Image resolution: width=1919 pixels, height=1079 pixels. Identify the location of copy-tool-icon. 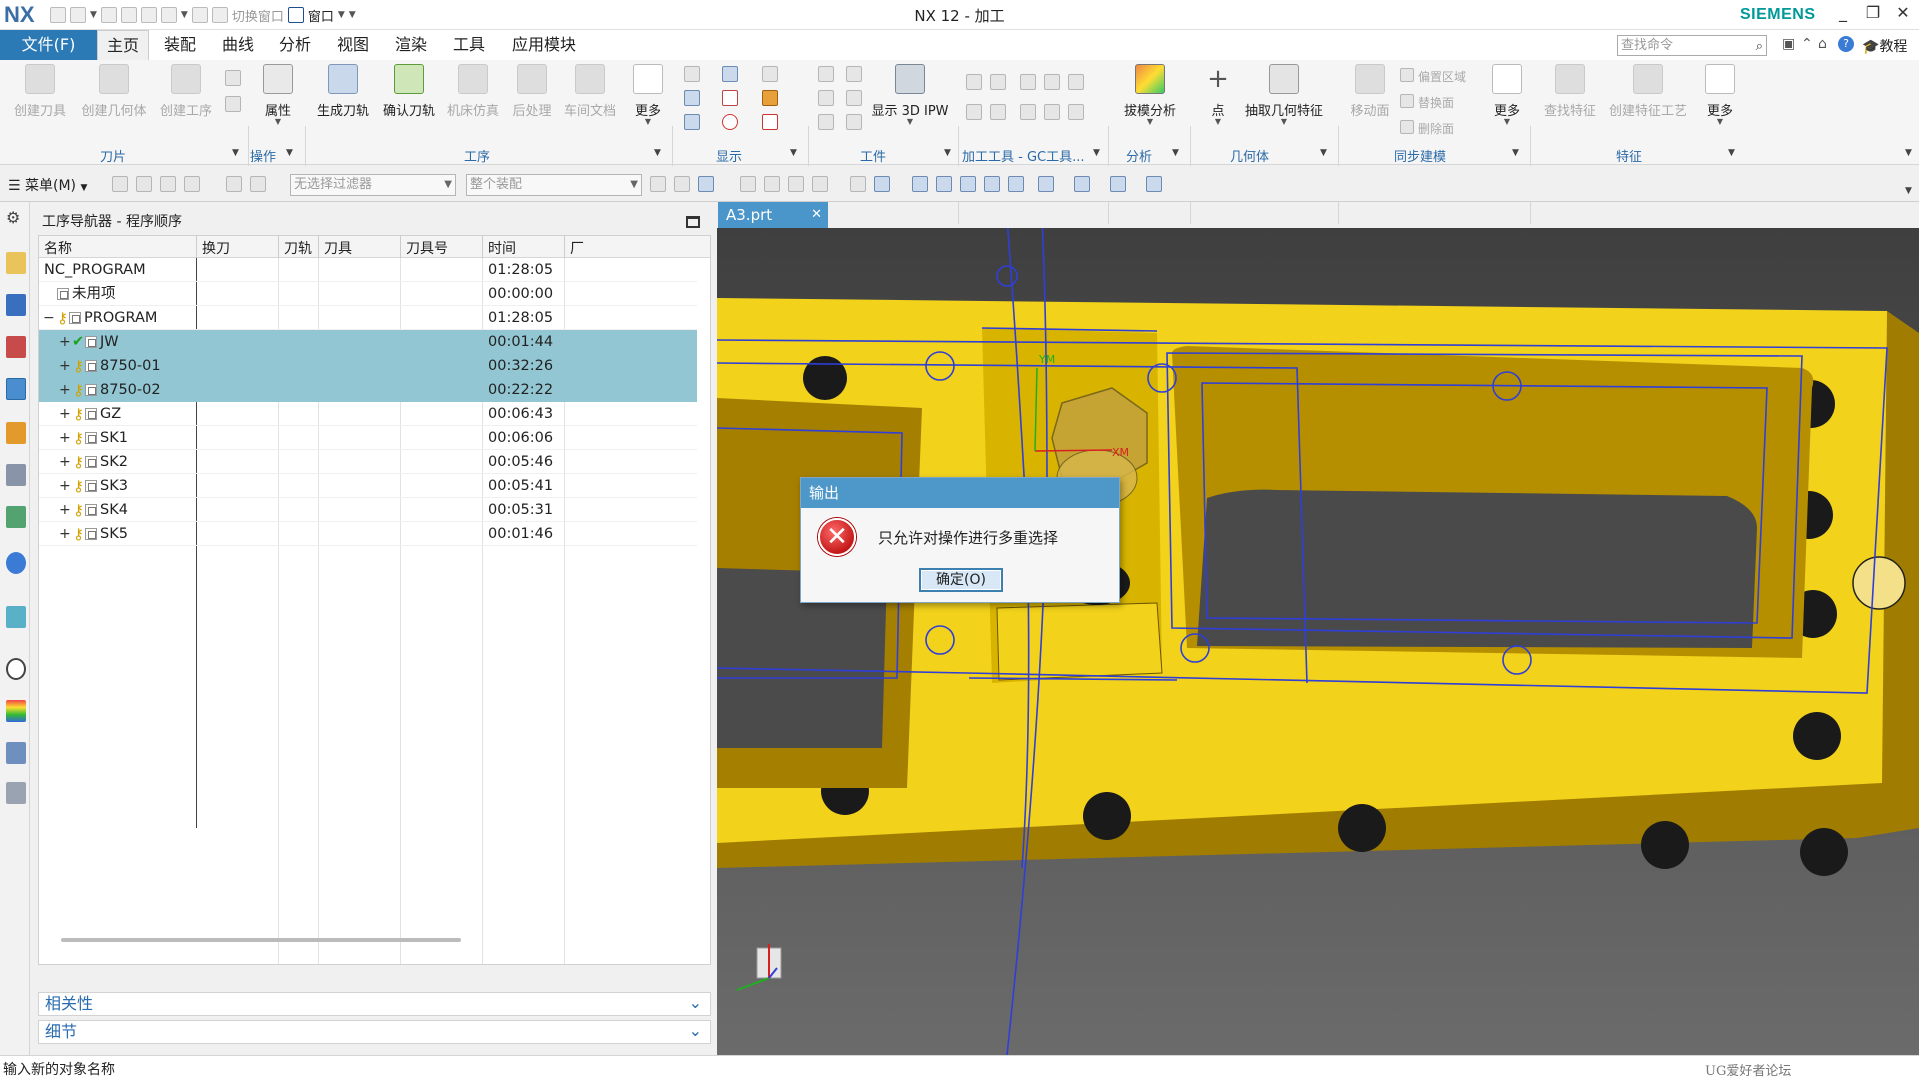
(233, 78).